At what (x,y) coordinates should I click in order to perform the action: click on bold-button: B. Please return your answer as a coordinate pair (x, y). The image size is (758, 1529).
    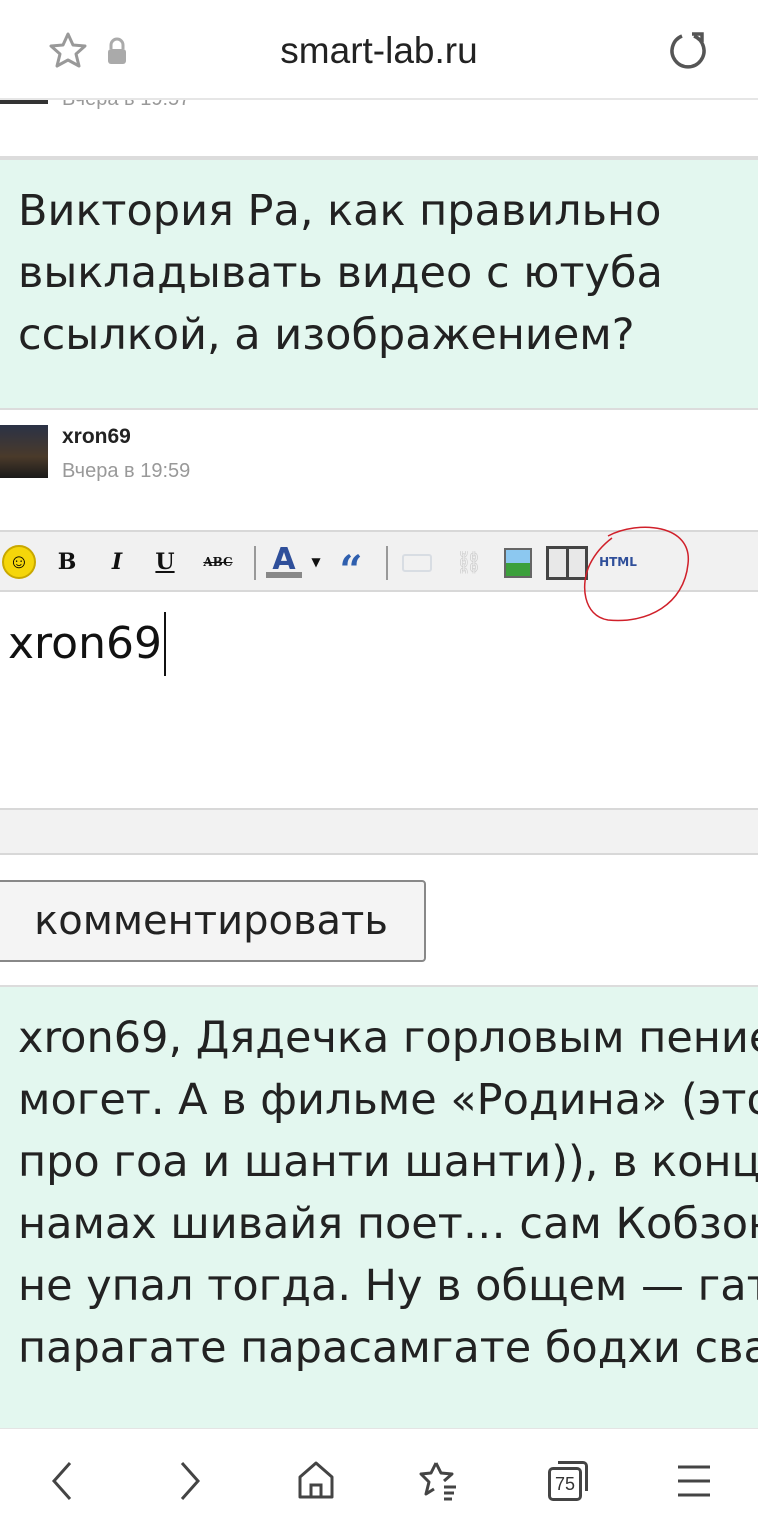
    Looking at the image, I should click on (67, 562).